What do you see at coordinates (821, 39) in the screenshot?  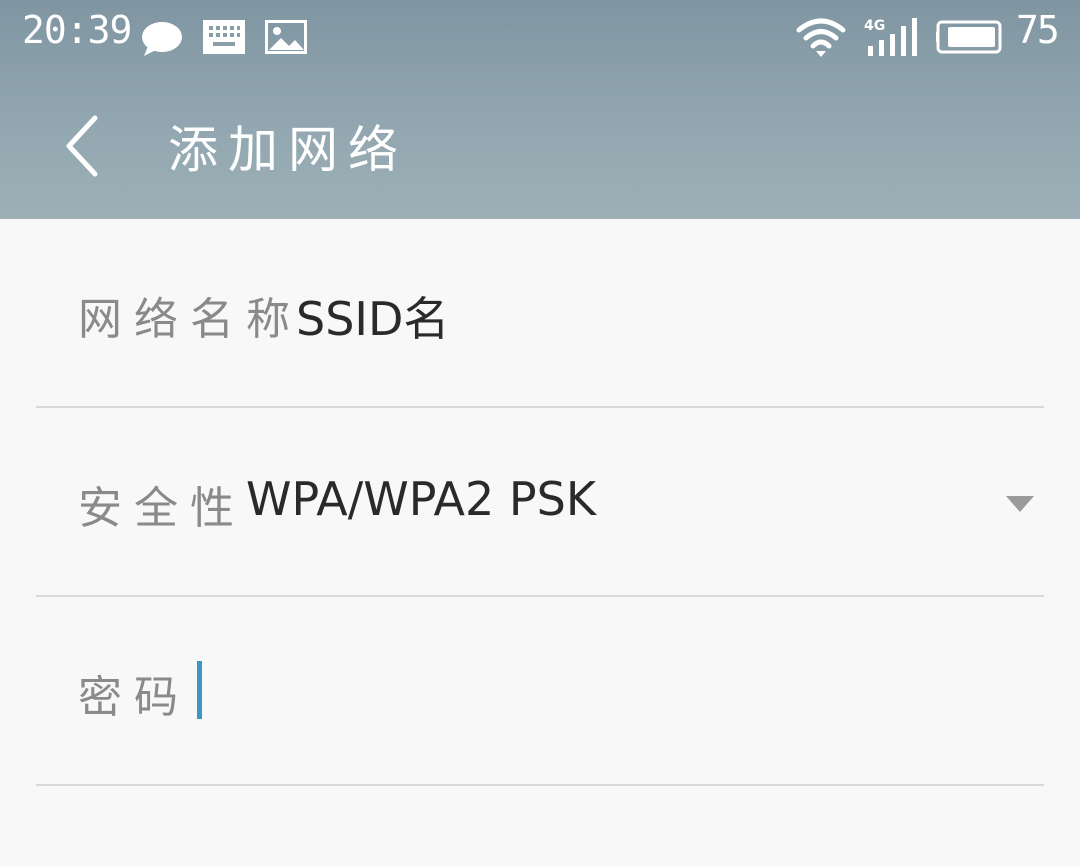 I see `wifi-icon` at bounding box center [821, 39].